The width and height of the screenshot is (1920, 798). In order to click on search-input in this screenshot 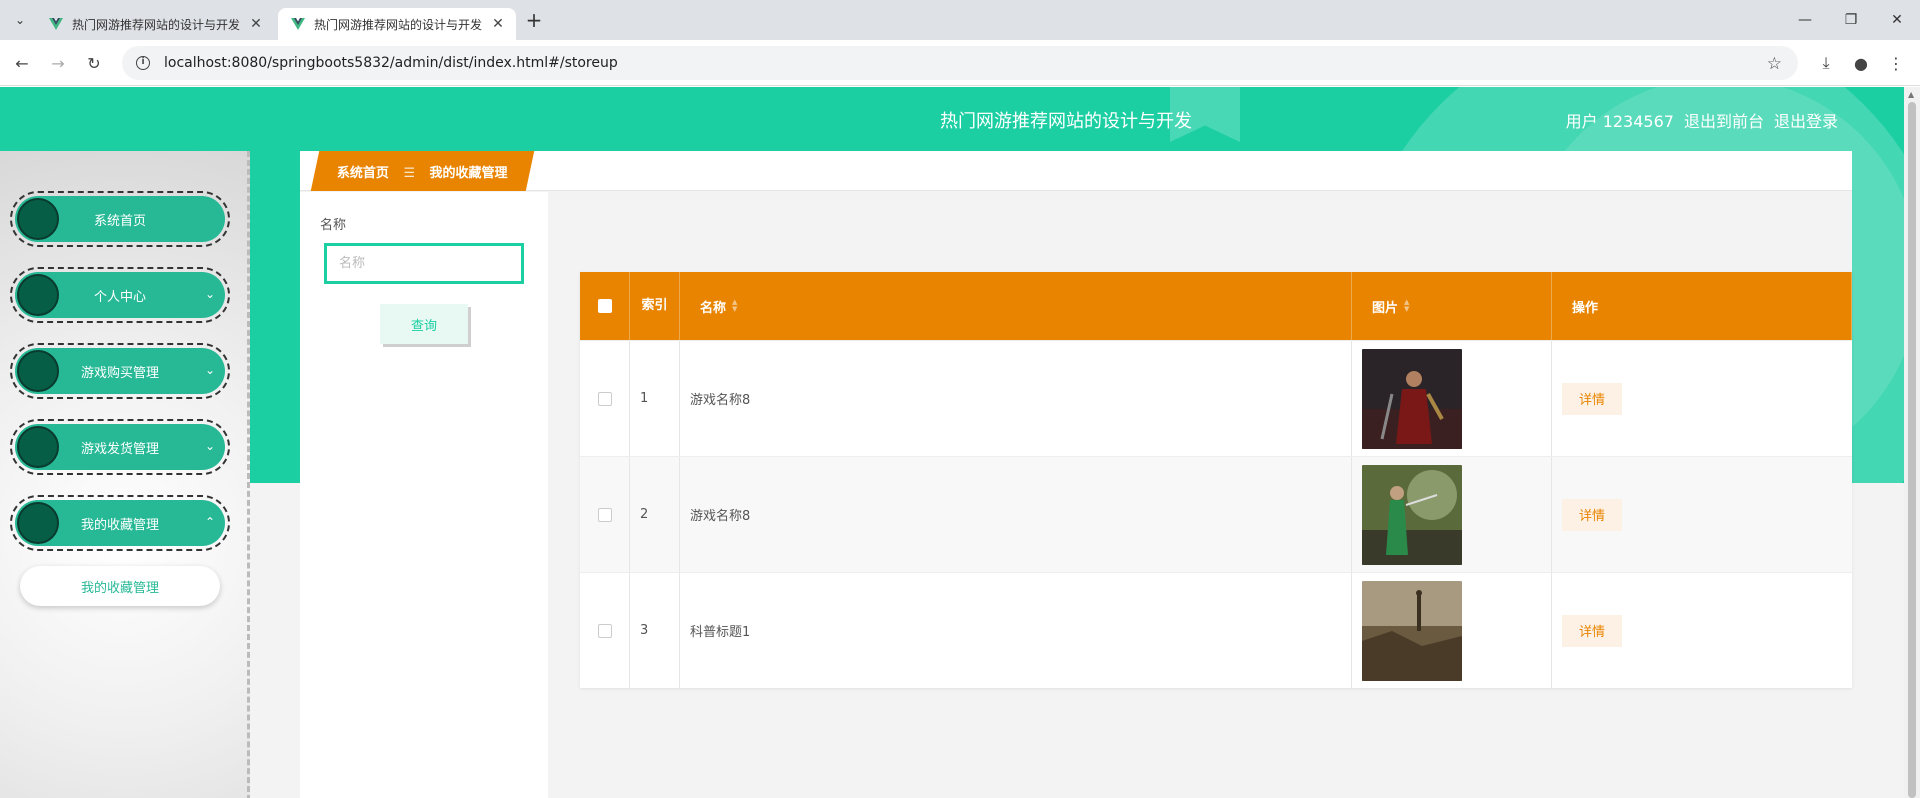, I will do `click(424, 263)`.